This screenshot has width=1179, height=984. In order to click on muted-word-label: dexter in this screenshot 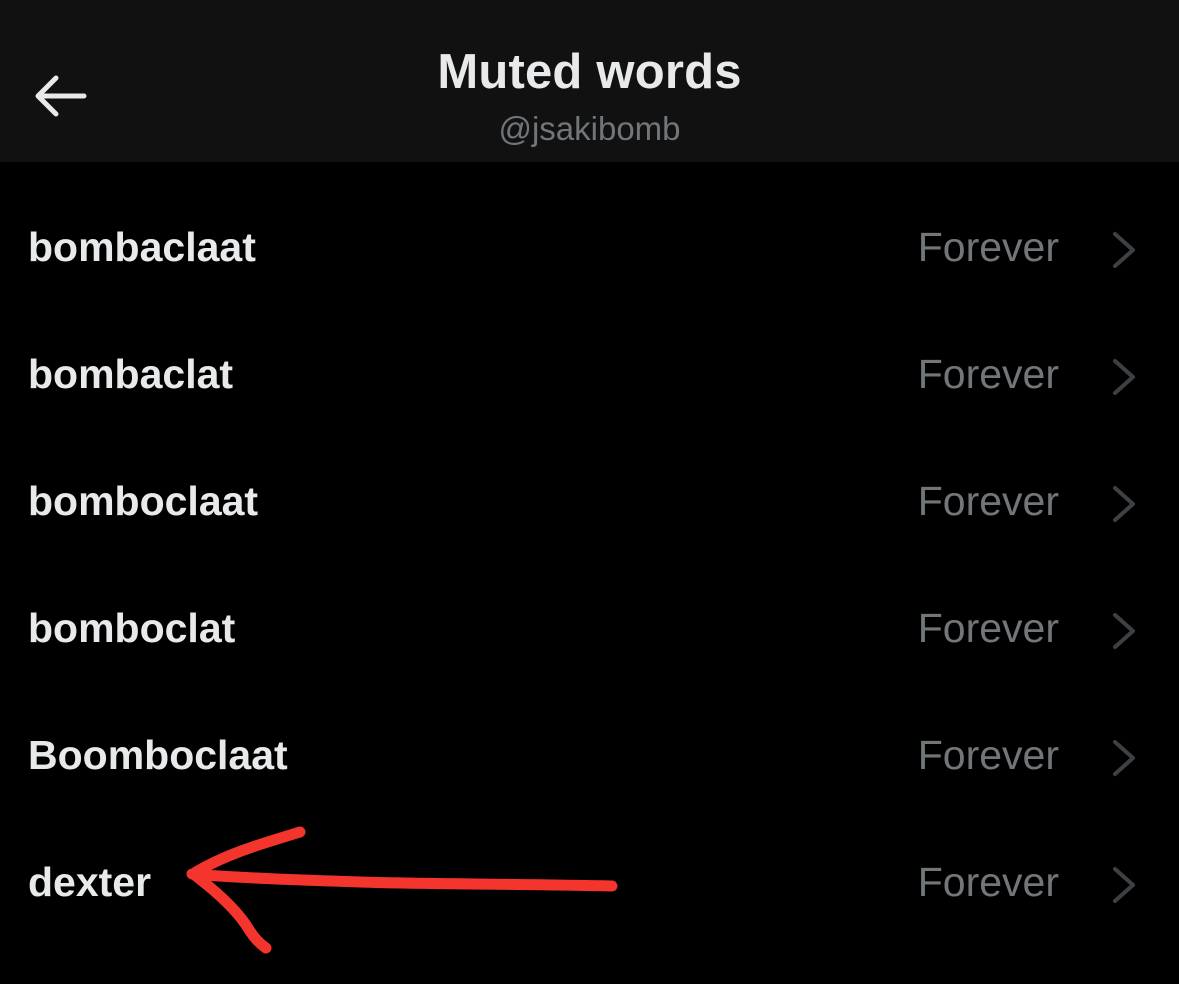, I will do `click(90, 882)`.